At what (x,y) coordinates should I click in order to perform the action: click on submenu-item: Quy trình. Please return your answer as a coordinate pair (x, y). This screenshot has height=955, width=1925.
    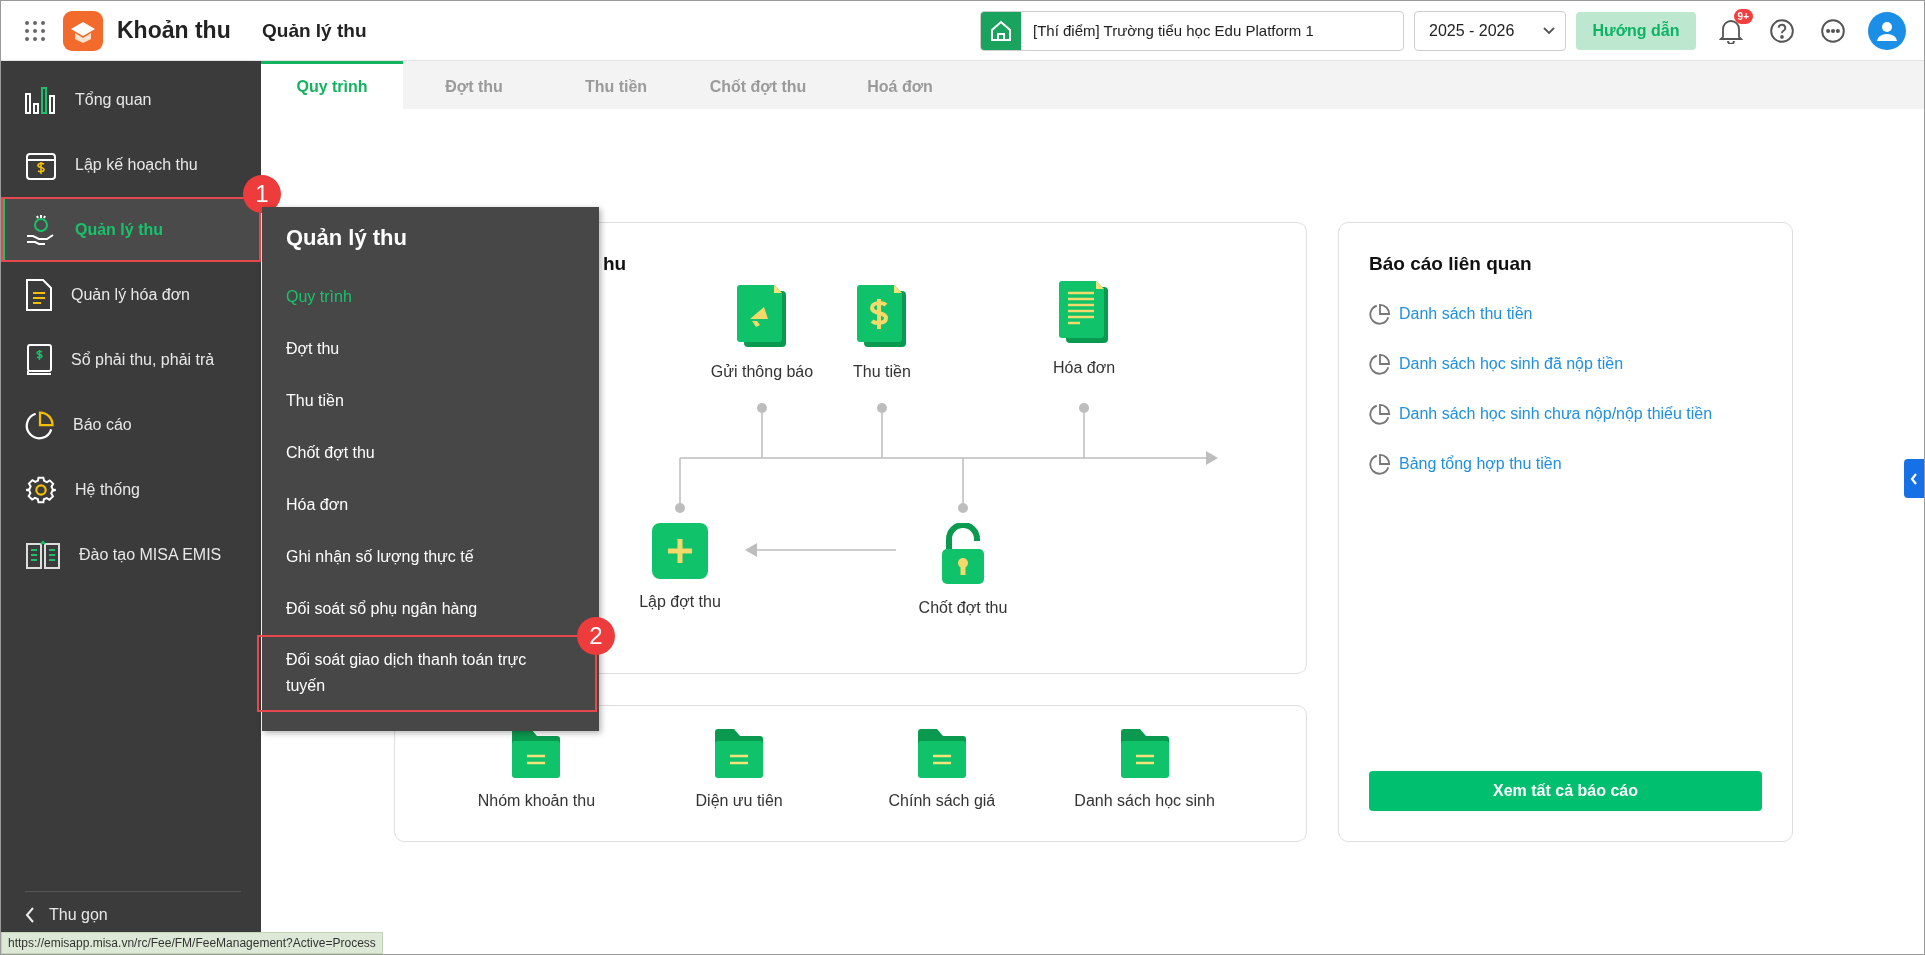
    Looking at the image, I should click on (442, 297).